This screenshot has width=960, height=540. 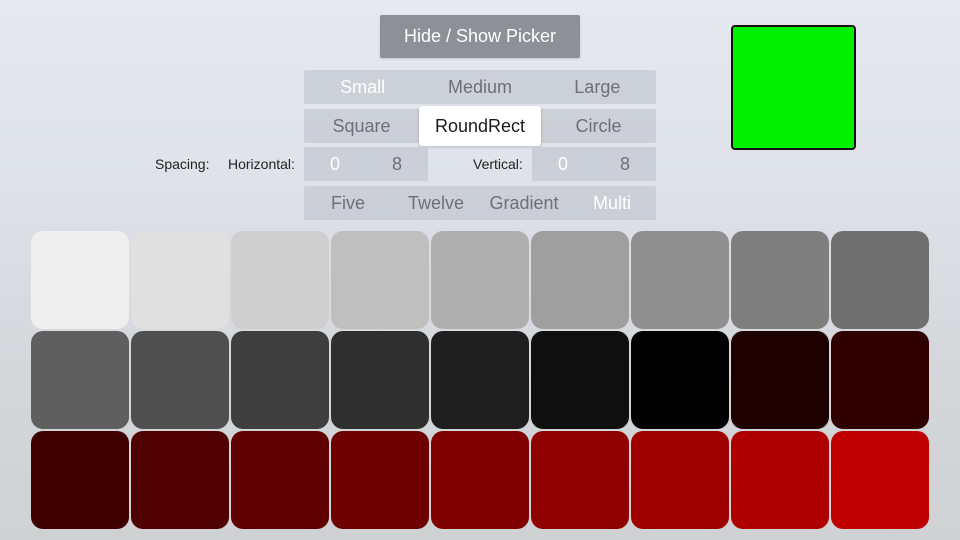 I want to click on spacing-label: Spacing:, so click(x=182, y=164).